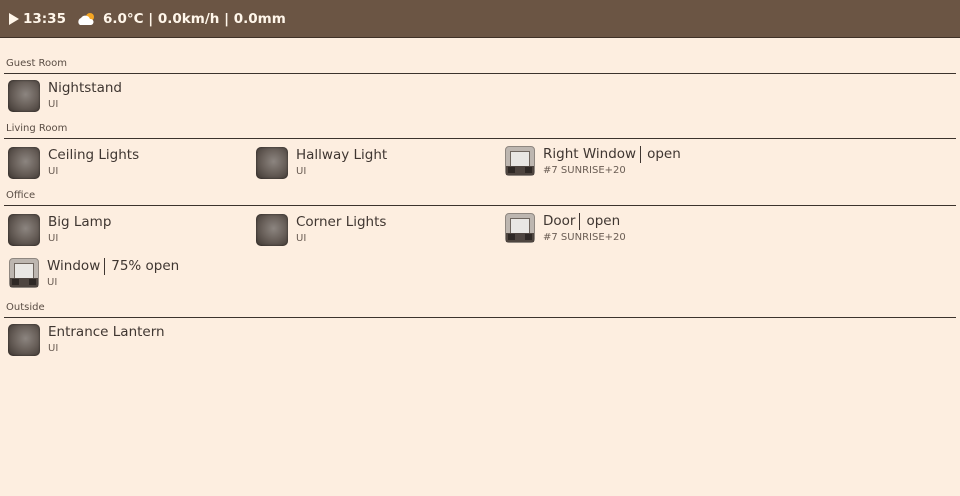  What do you see at coordinates (559, 221) in the screenshot?
I see `device-name: Door` at bounding box center [559, 221].